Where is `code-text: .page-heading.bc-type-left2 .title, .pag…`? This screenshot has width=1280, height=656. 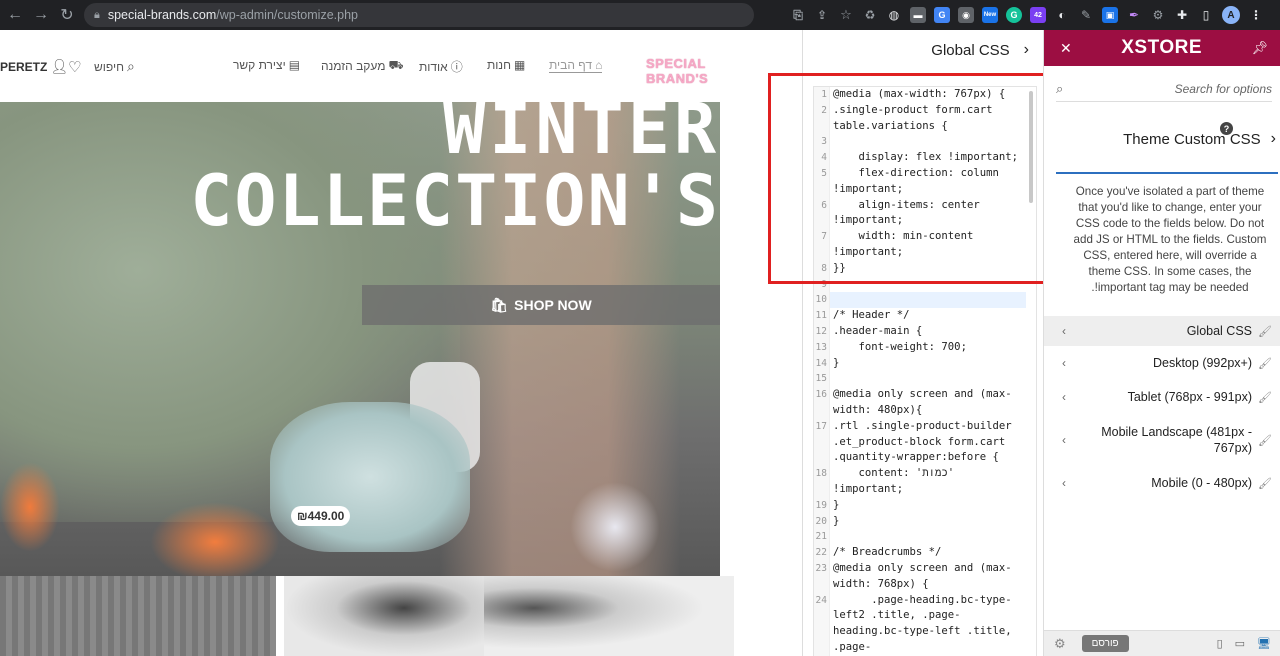
code-text: .page-heading.bc-type-left2 .title, .pag… is located at coordinates (925, 623).